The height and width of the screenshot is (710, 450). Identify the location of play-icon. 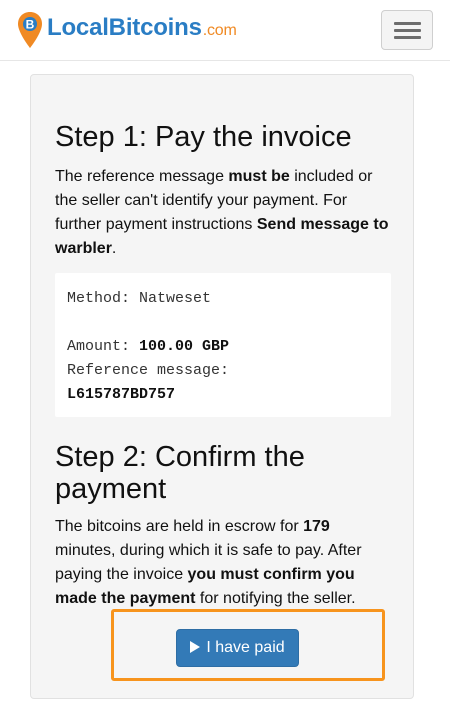
(195, 647).